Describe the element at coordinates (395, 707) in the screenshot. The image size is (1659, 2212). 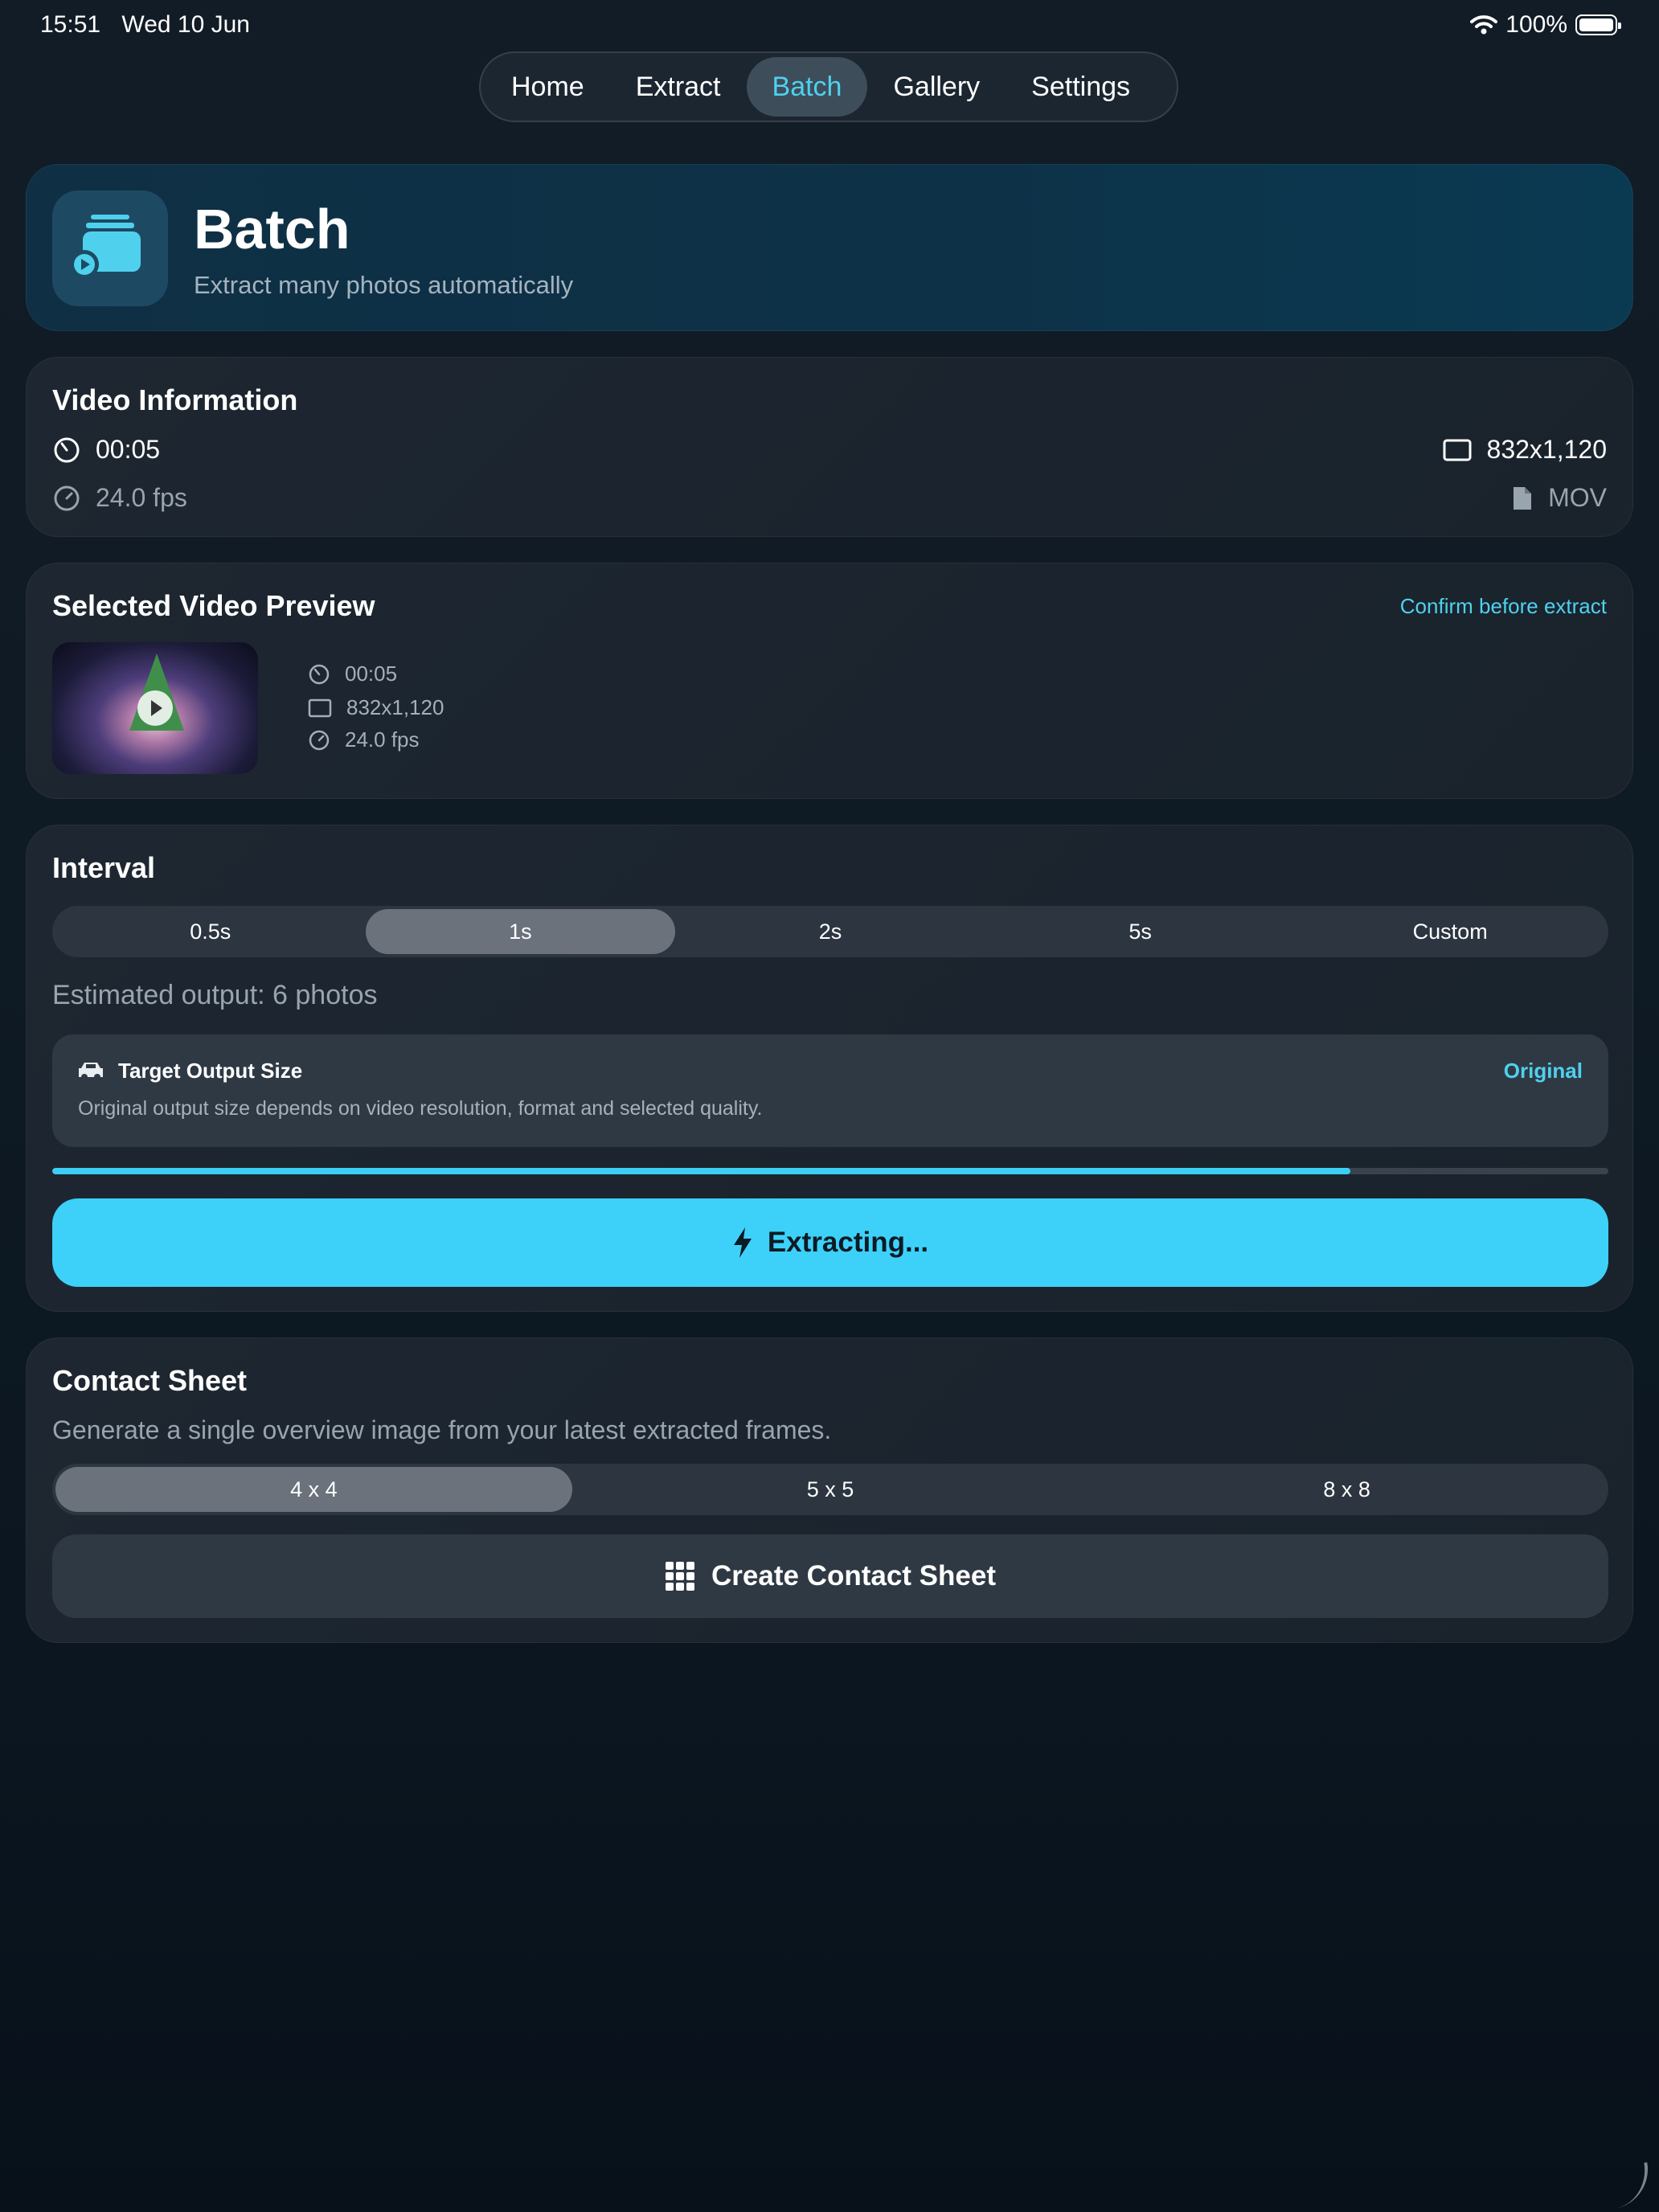
I see `preview-resolution: 832x1,120` at that location.